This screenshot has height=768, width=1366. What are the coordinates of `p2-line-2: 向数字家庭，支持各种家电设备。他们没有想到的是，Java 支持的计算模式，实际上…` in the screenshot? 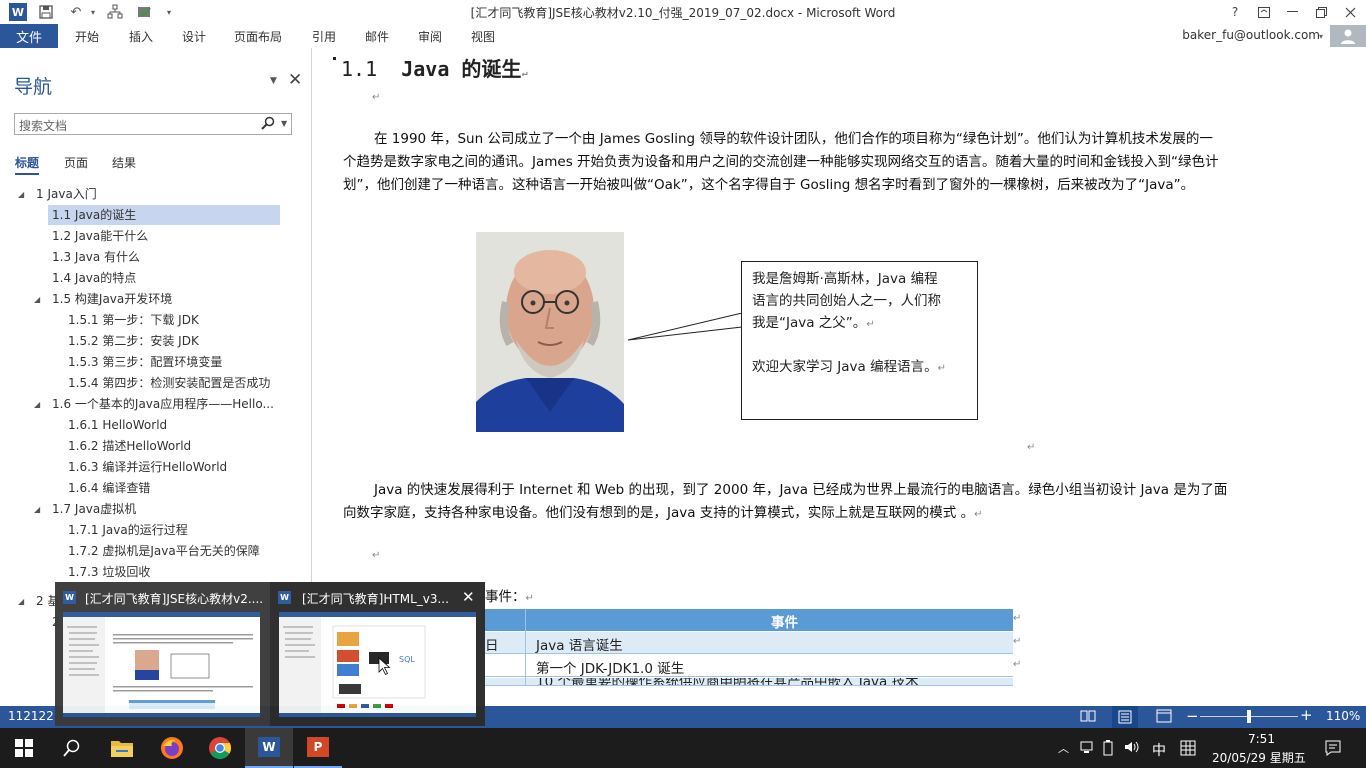 It's located at (663, 513).